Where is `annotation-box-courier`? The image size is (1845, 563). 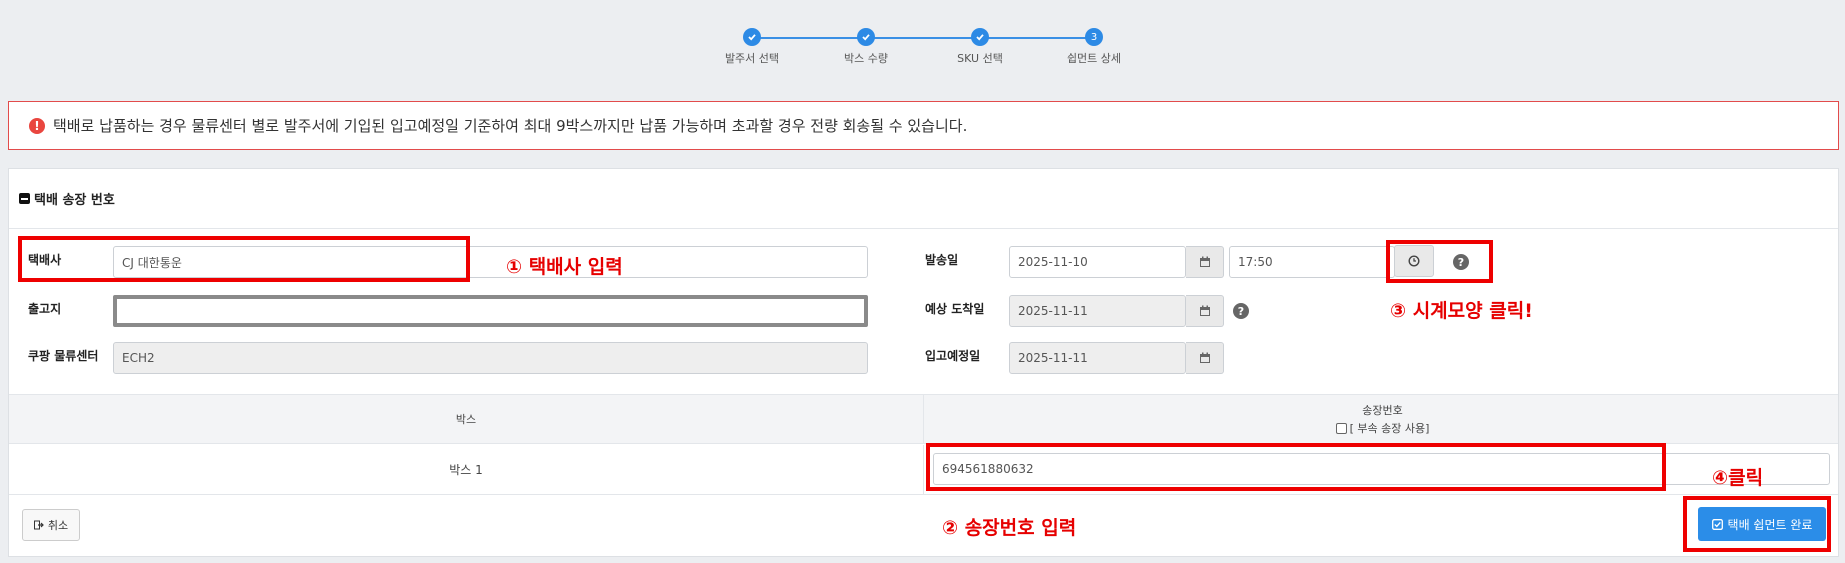
annotation-box-courier is located at coordinates (244, 259).